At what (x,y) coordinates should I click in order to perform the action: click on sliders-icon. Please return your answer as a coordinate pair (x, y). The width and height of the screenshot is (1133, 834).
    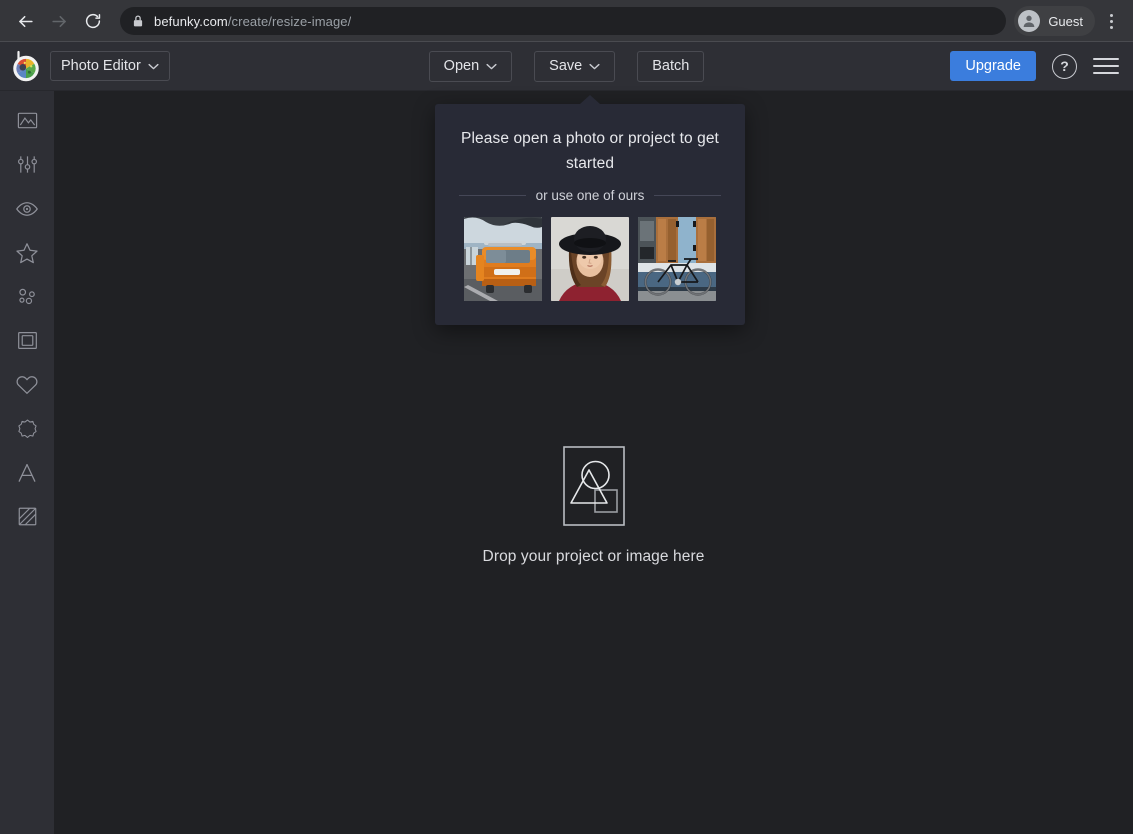
    Looking at the image, I should click on (27, 167).